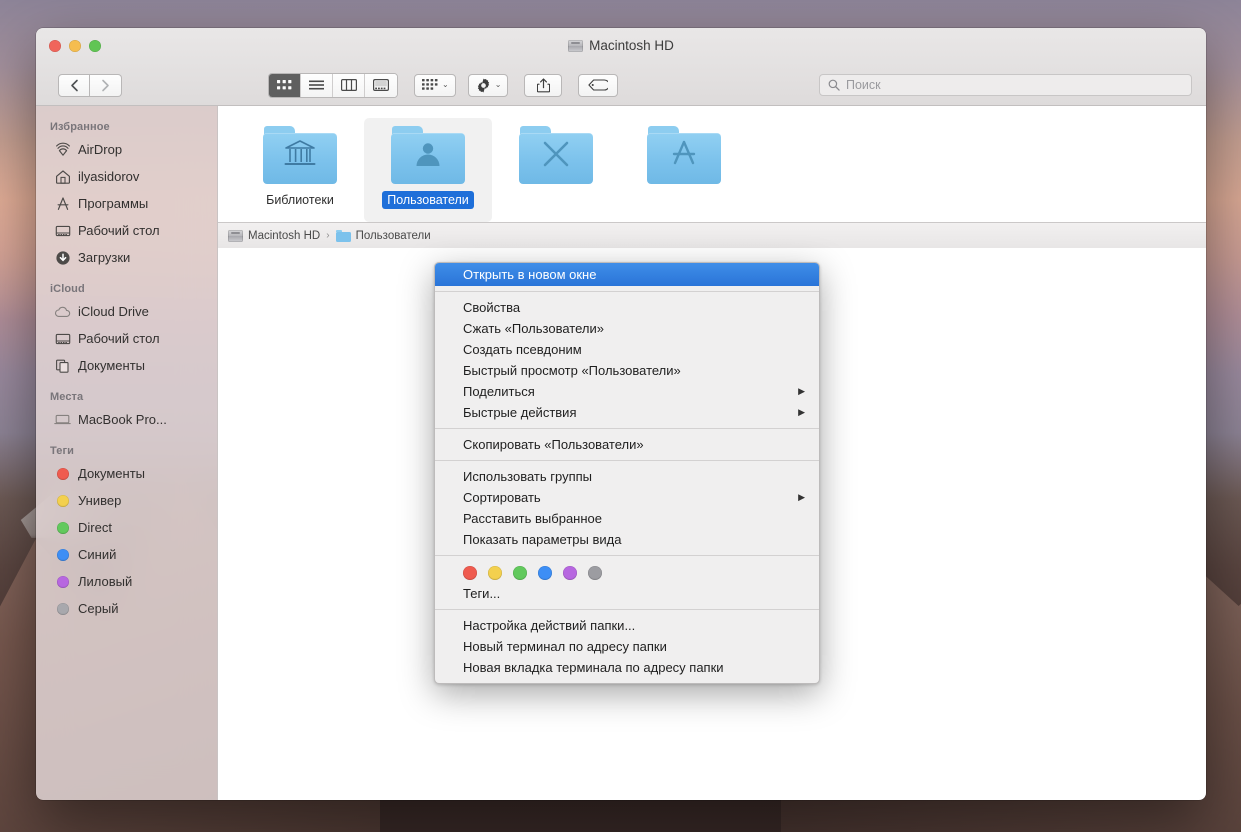 The width and height of the screenshot is (1241, 832). What do you see at coordinates (495, 573) in the screenshot?
I see `tag-color-yellow` at bounding box center [495, 573].